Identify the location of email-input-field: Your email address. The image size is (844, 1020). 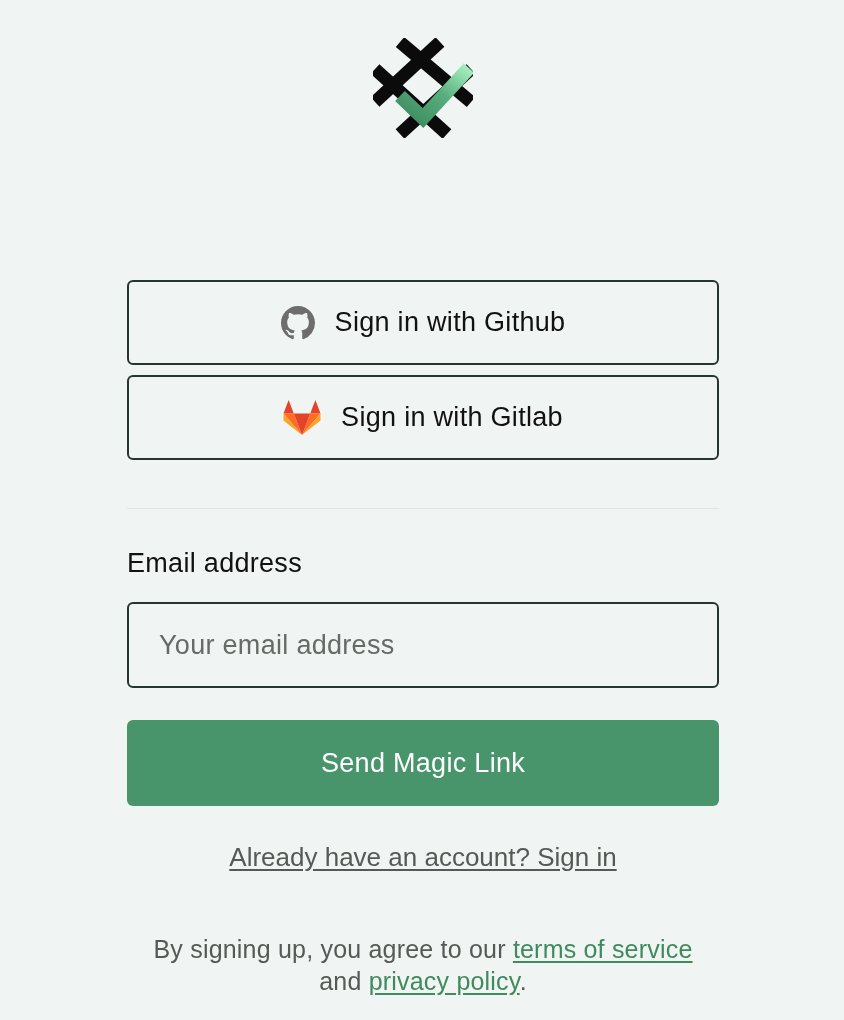
(423, 645).